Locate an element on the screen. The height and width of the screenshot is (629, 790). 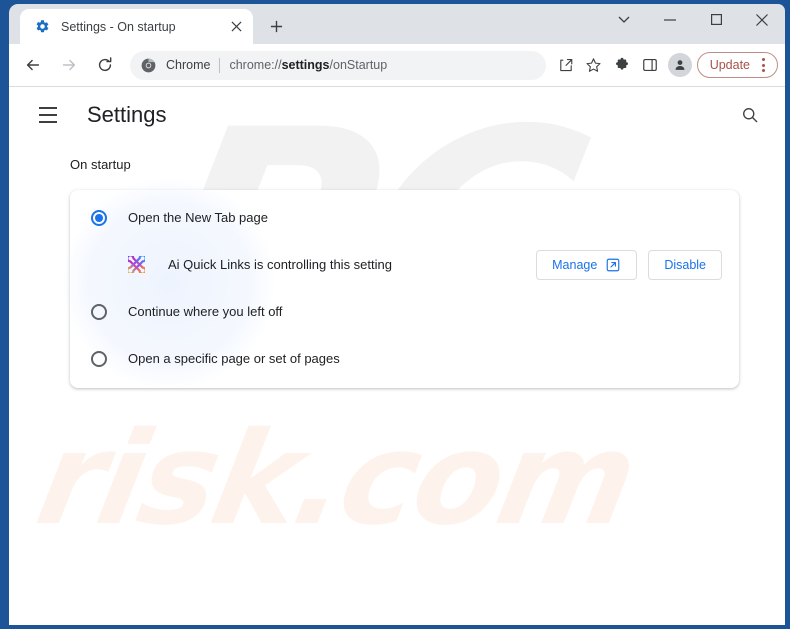
window-controls is located at coordinates (693, 24).